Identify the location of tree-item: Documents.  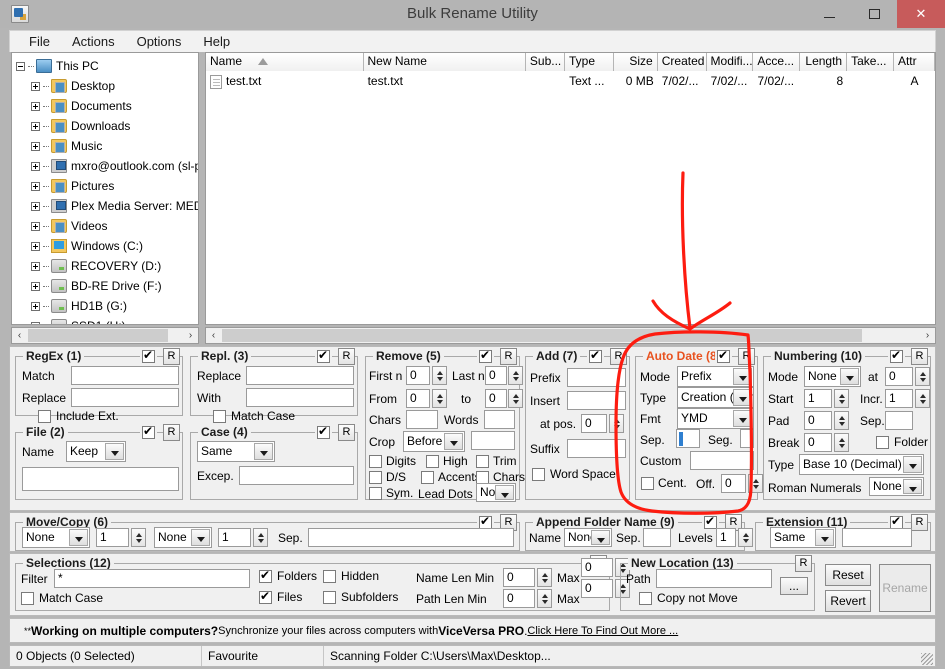
(106, 106).